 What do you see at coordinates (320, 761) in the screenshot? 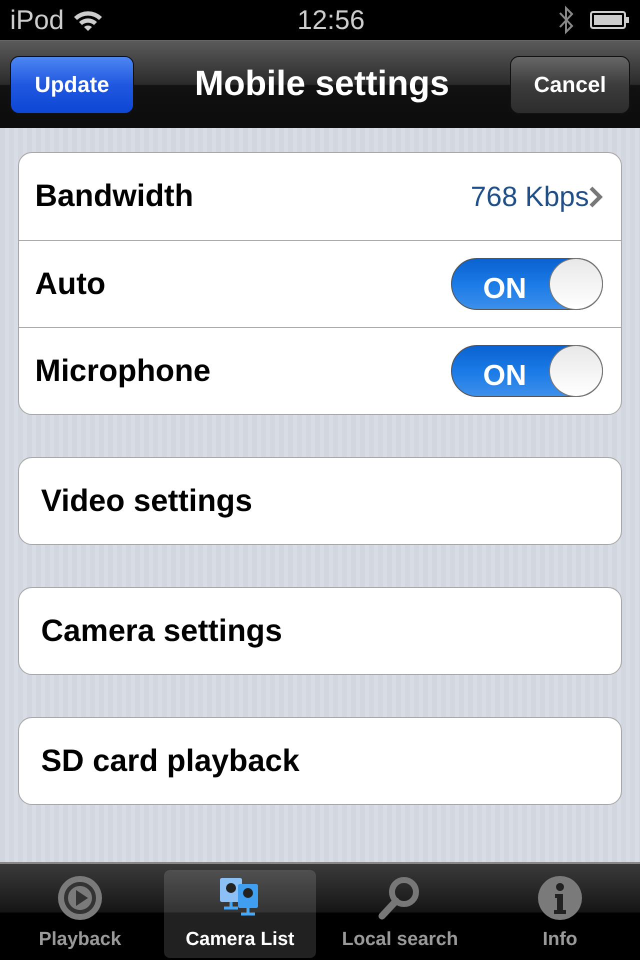
I see `settings-row: SD card playback` at bounding box center [320, 761].